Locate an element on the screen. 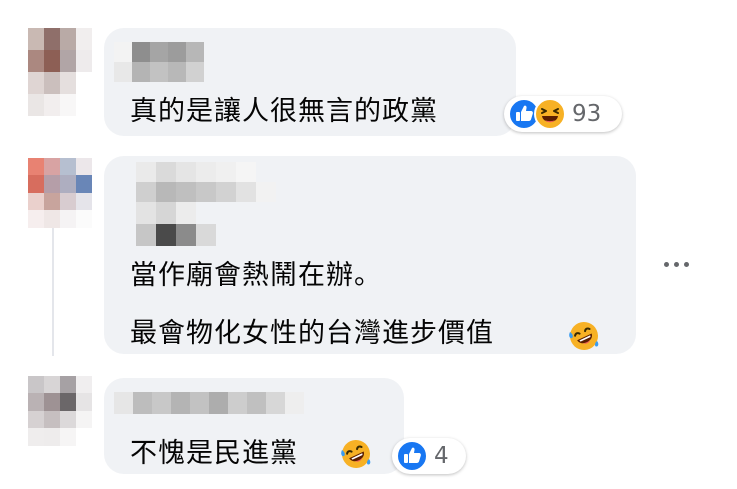 This screenshot has width=737, height=489. reactions-summary: 4 is located at coordinates (429, 456).